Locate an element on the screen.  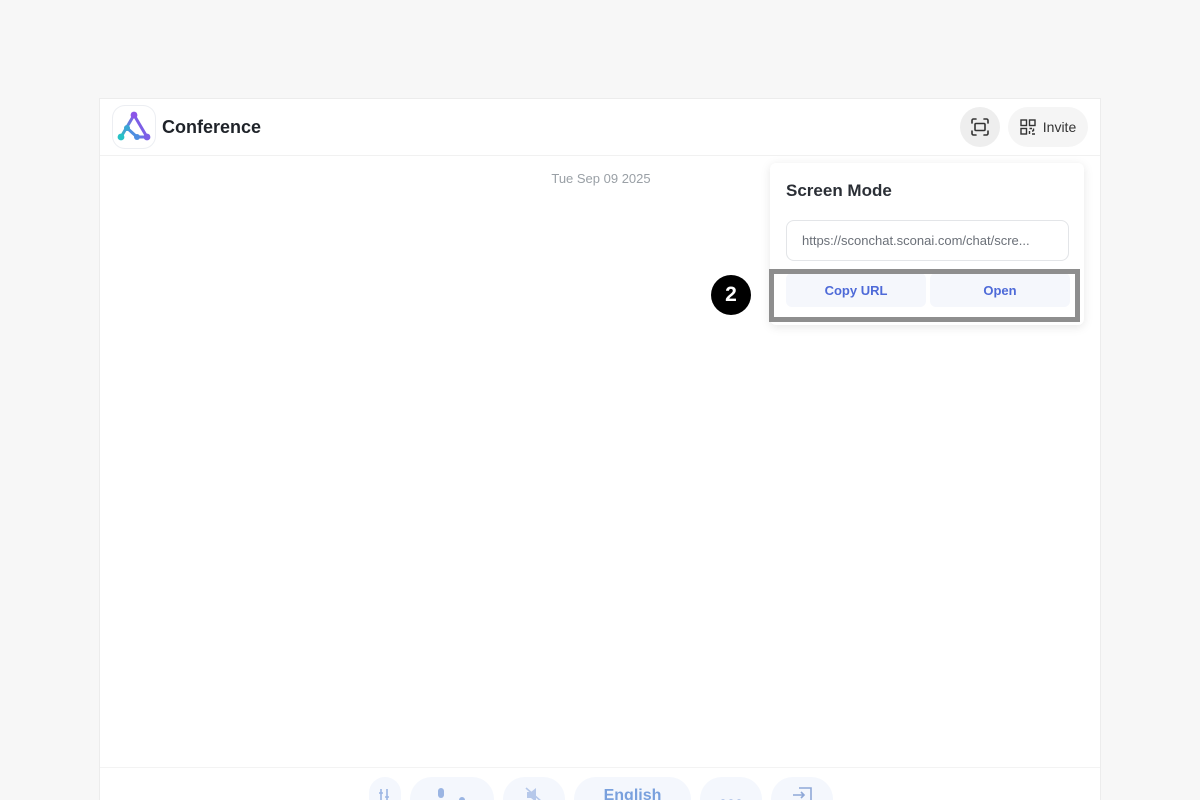
mic-off-icon is located at coordinates (451, 794).